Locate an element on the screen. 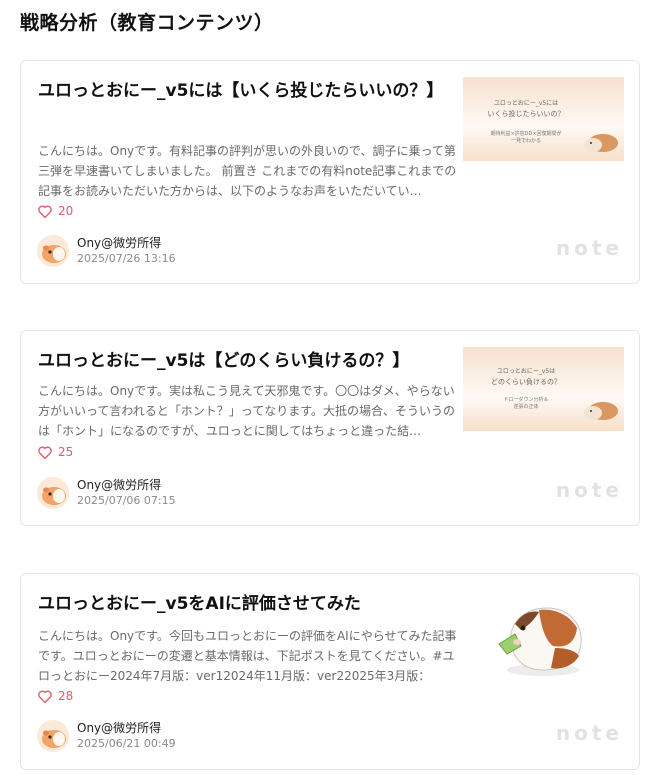 The width and height of the screenshot is (660, 782). thumbnail-subcaption: ドローダウン分析＆ is located at coordinates (526, 400).